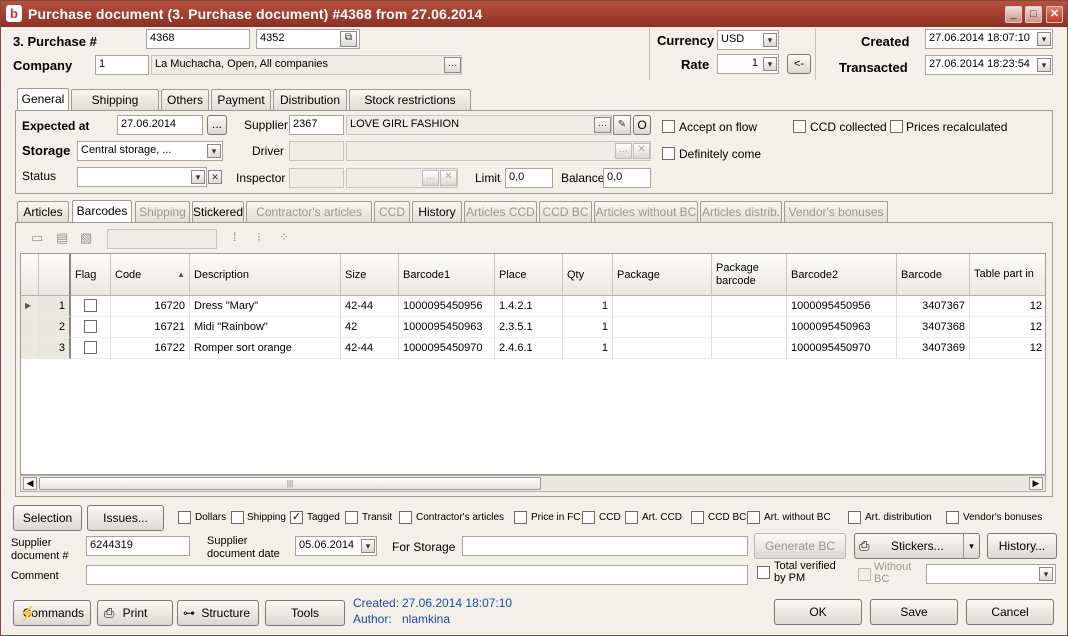 This screenshot has height=636, width=1068. What do you see at coordinates (854, 517) in the screenshot?
I see `art-distribution-checkbox` at bounding box center [854, 517].